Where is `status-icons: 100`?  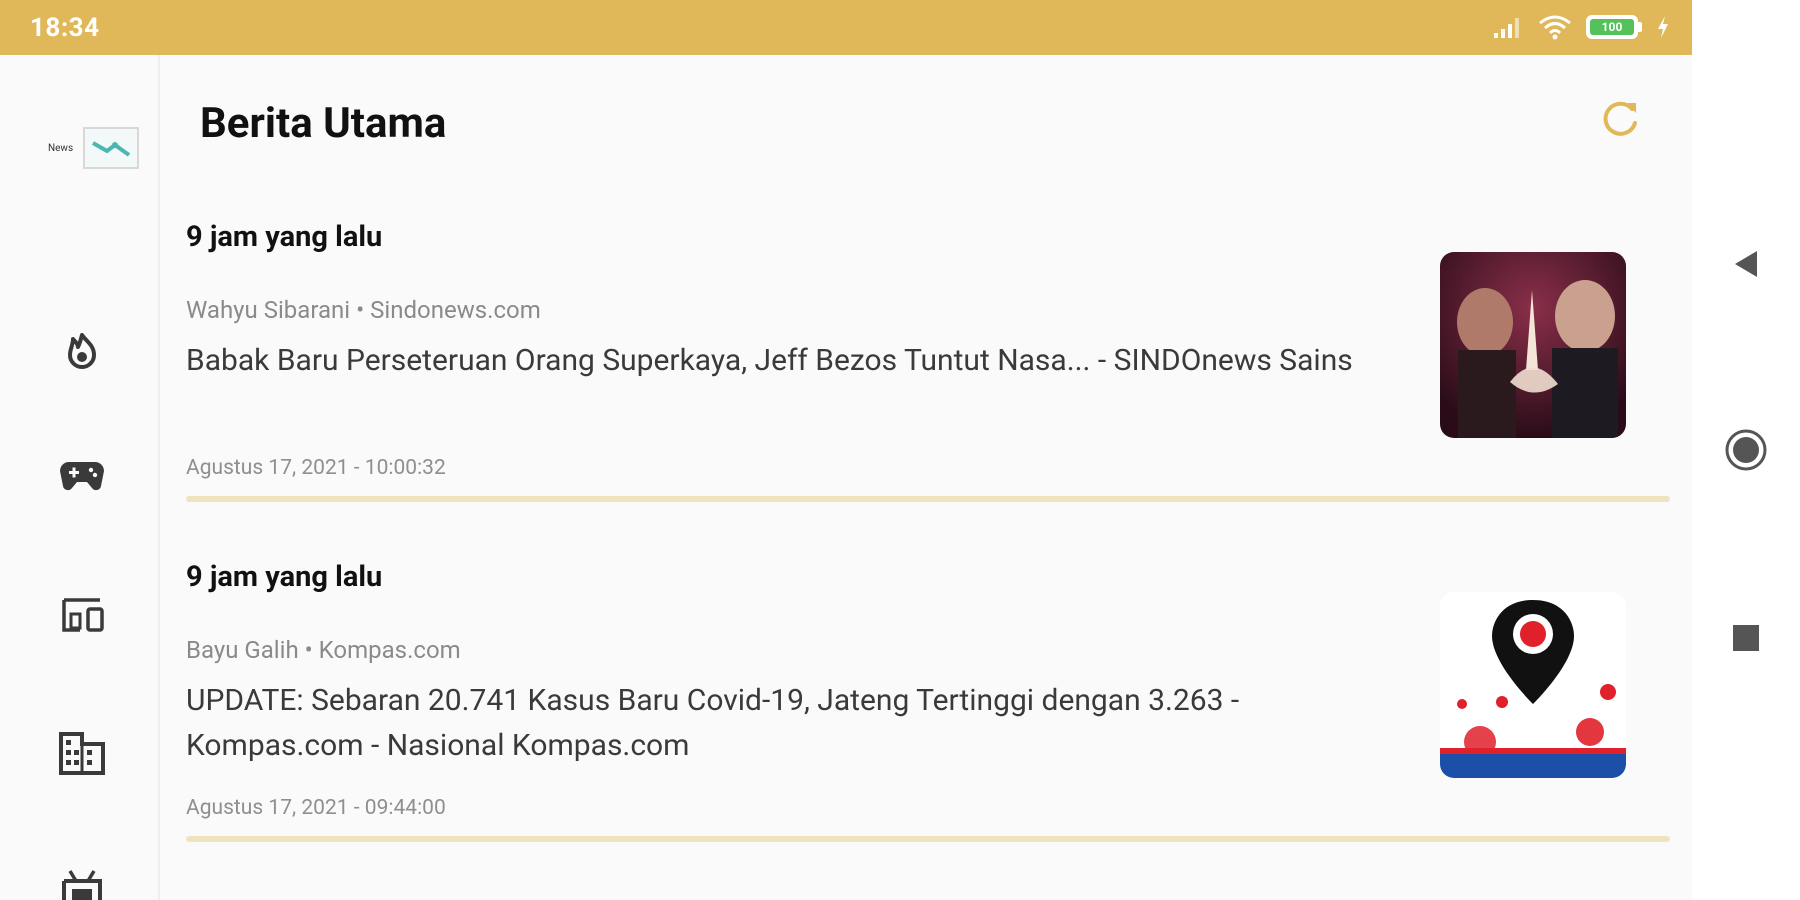 status-icons: 100 is located at coordinates (1581, 27).